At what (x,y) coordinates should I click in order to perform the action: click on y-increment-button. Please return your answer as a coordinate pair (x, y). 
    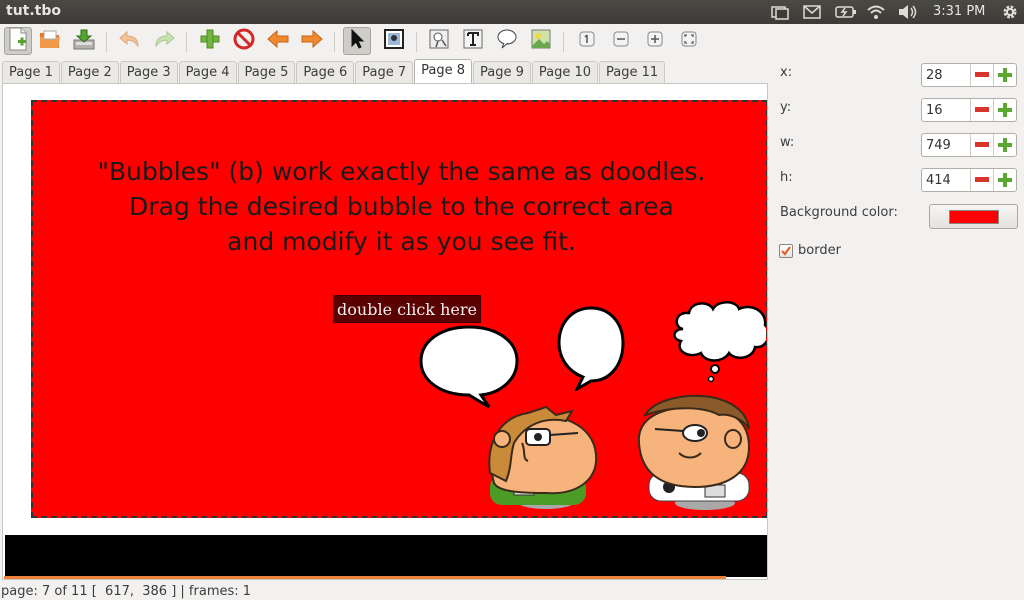
    Looking at the image, I should click on (1004, 110).